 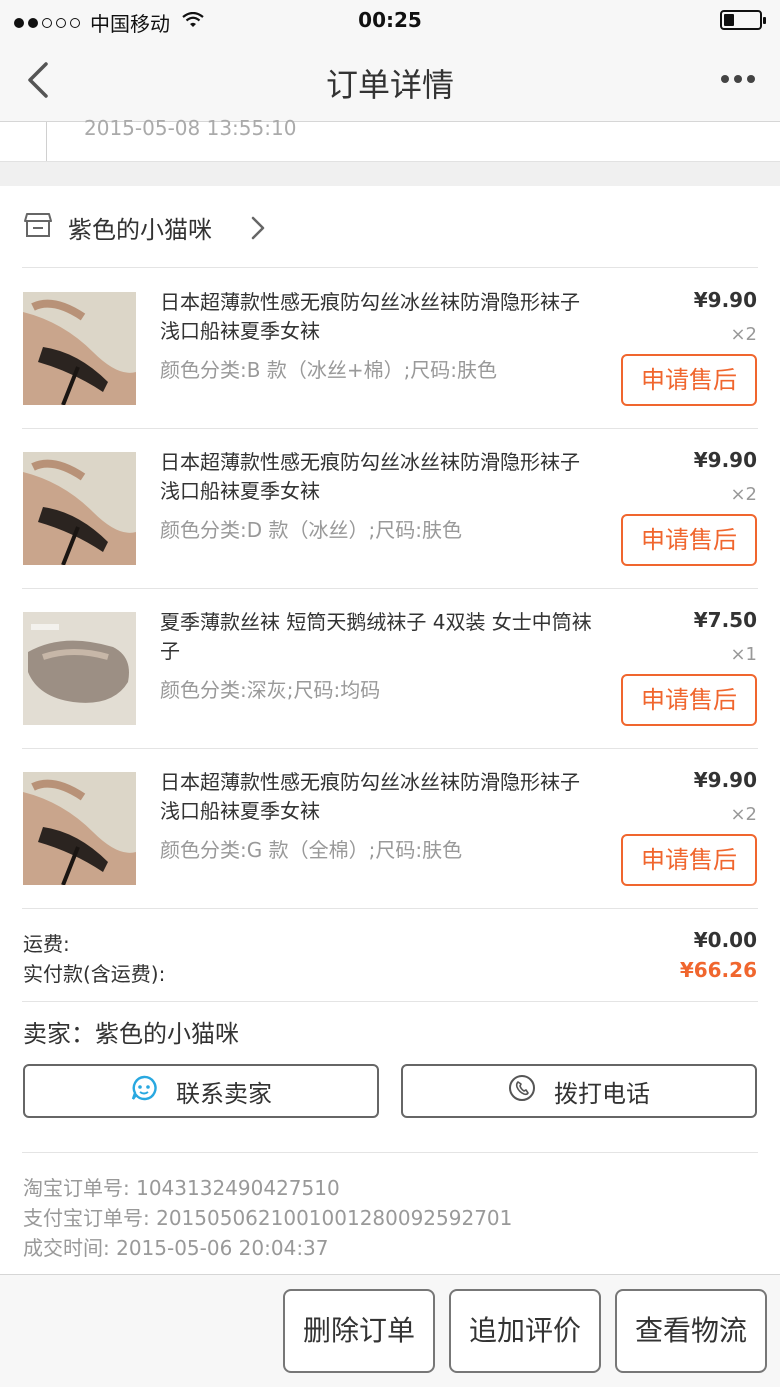 I want to click on shop-header: 紫色的小猫咪, so click(x=390, y=227).